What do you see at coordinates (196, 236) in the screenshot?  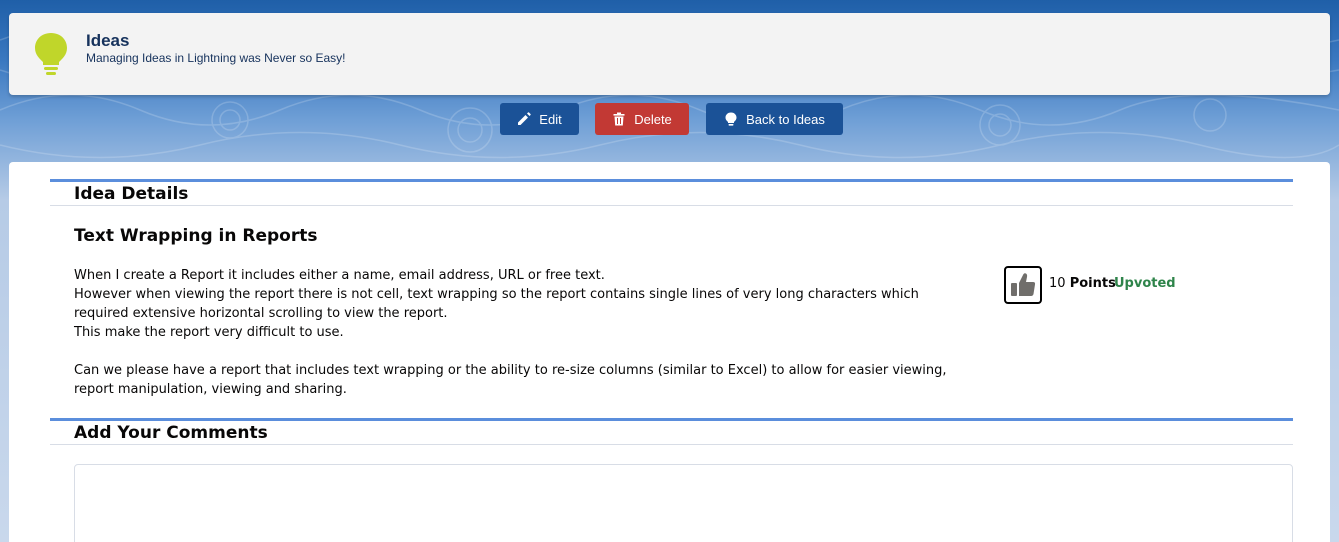 I see `idea-title: Text Wrapping in Reports` at bounding box center [196, 236].